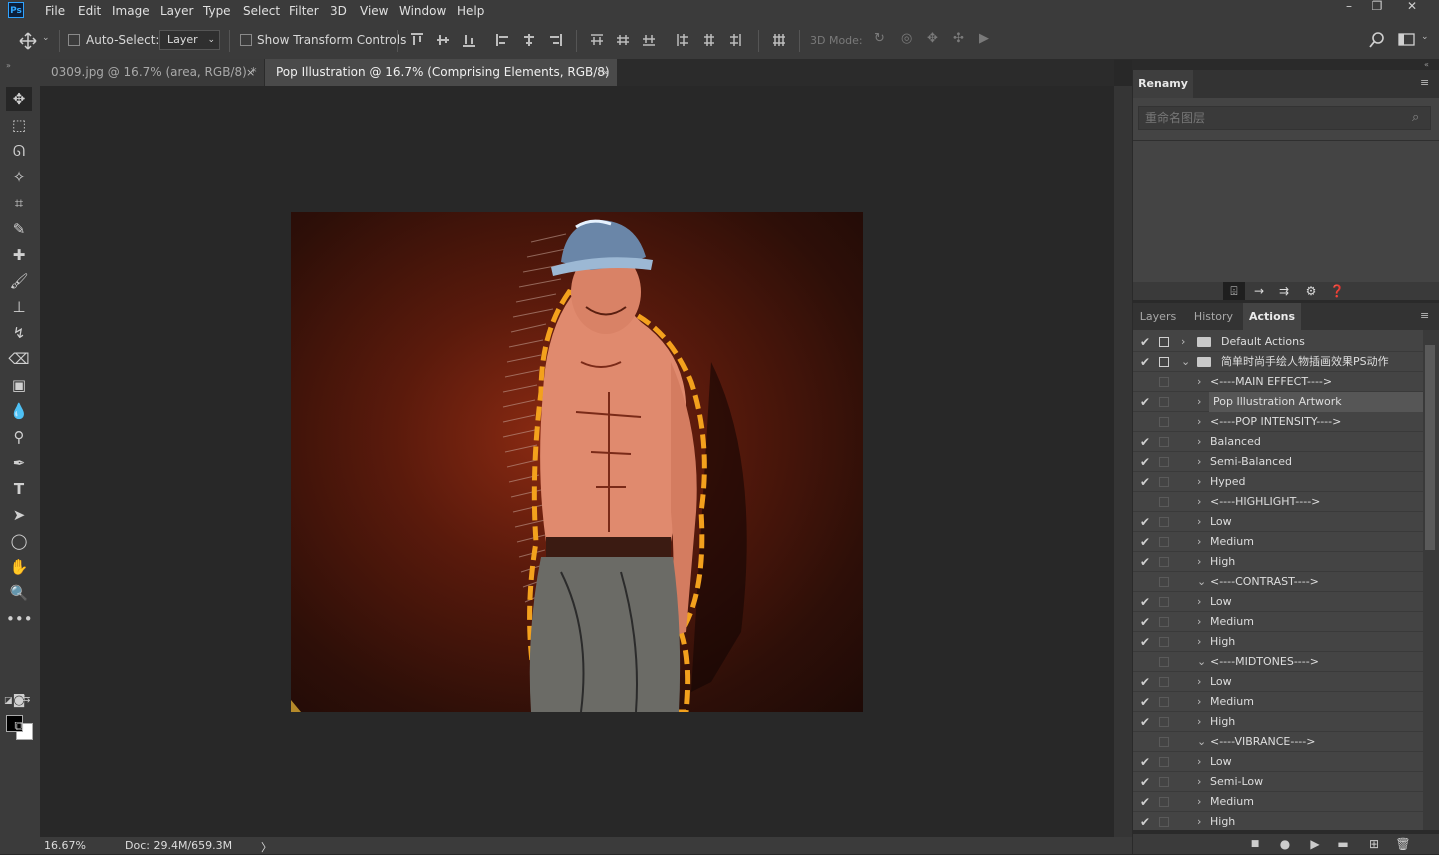  What do you see at coordinates (1285, 844) in the screenshot?
I see `record-icon: ●` at bounding box center [1285, 844].